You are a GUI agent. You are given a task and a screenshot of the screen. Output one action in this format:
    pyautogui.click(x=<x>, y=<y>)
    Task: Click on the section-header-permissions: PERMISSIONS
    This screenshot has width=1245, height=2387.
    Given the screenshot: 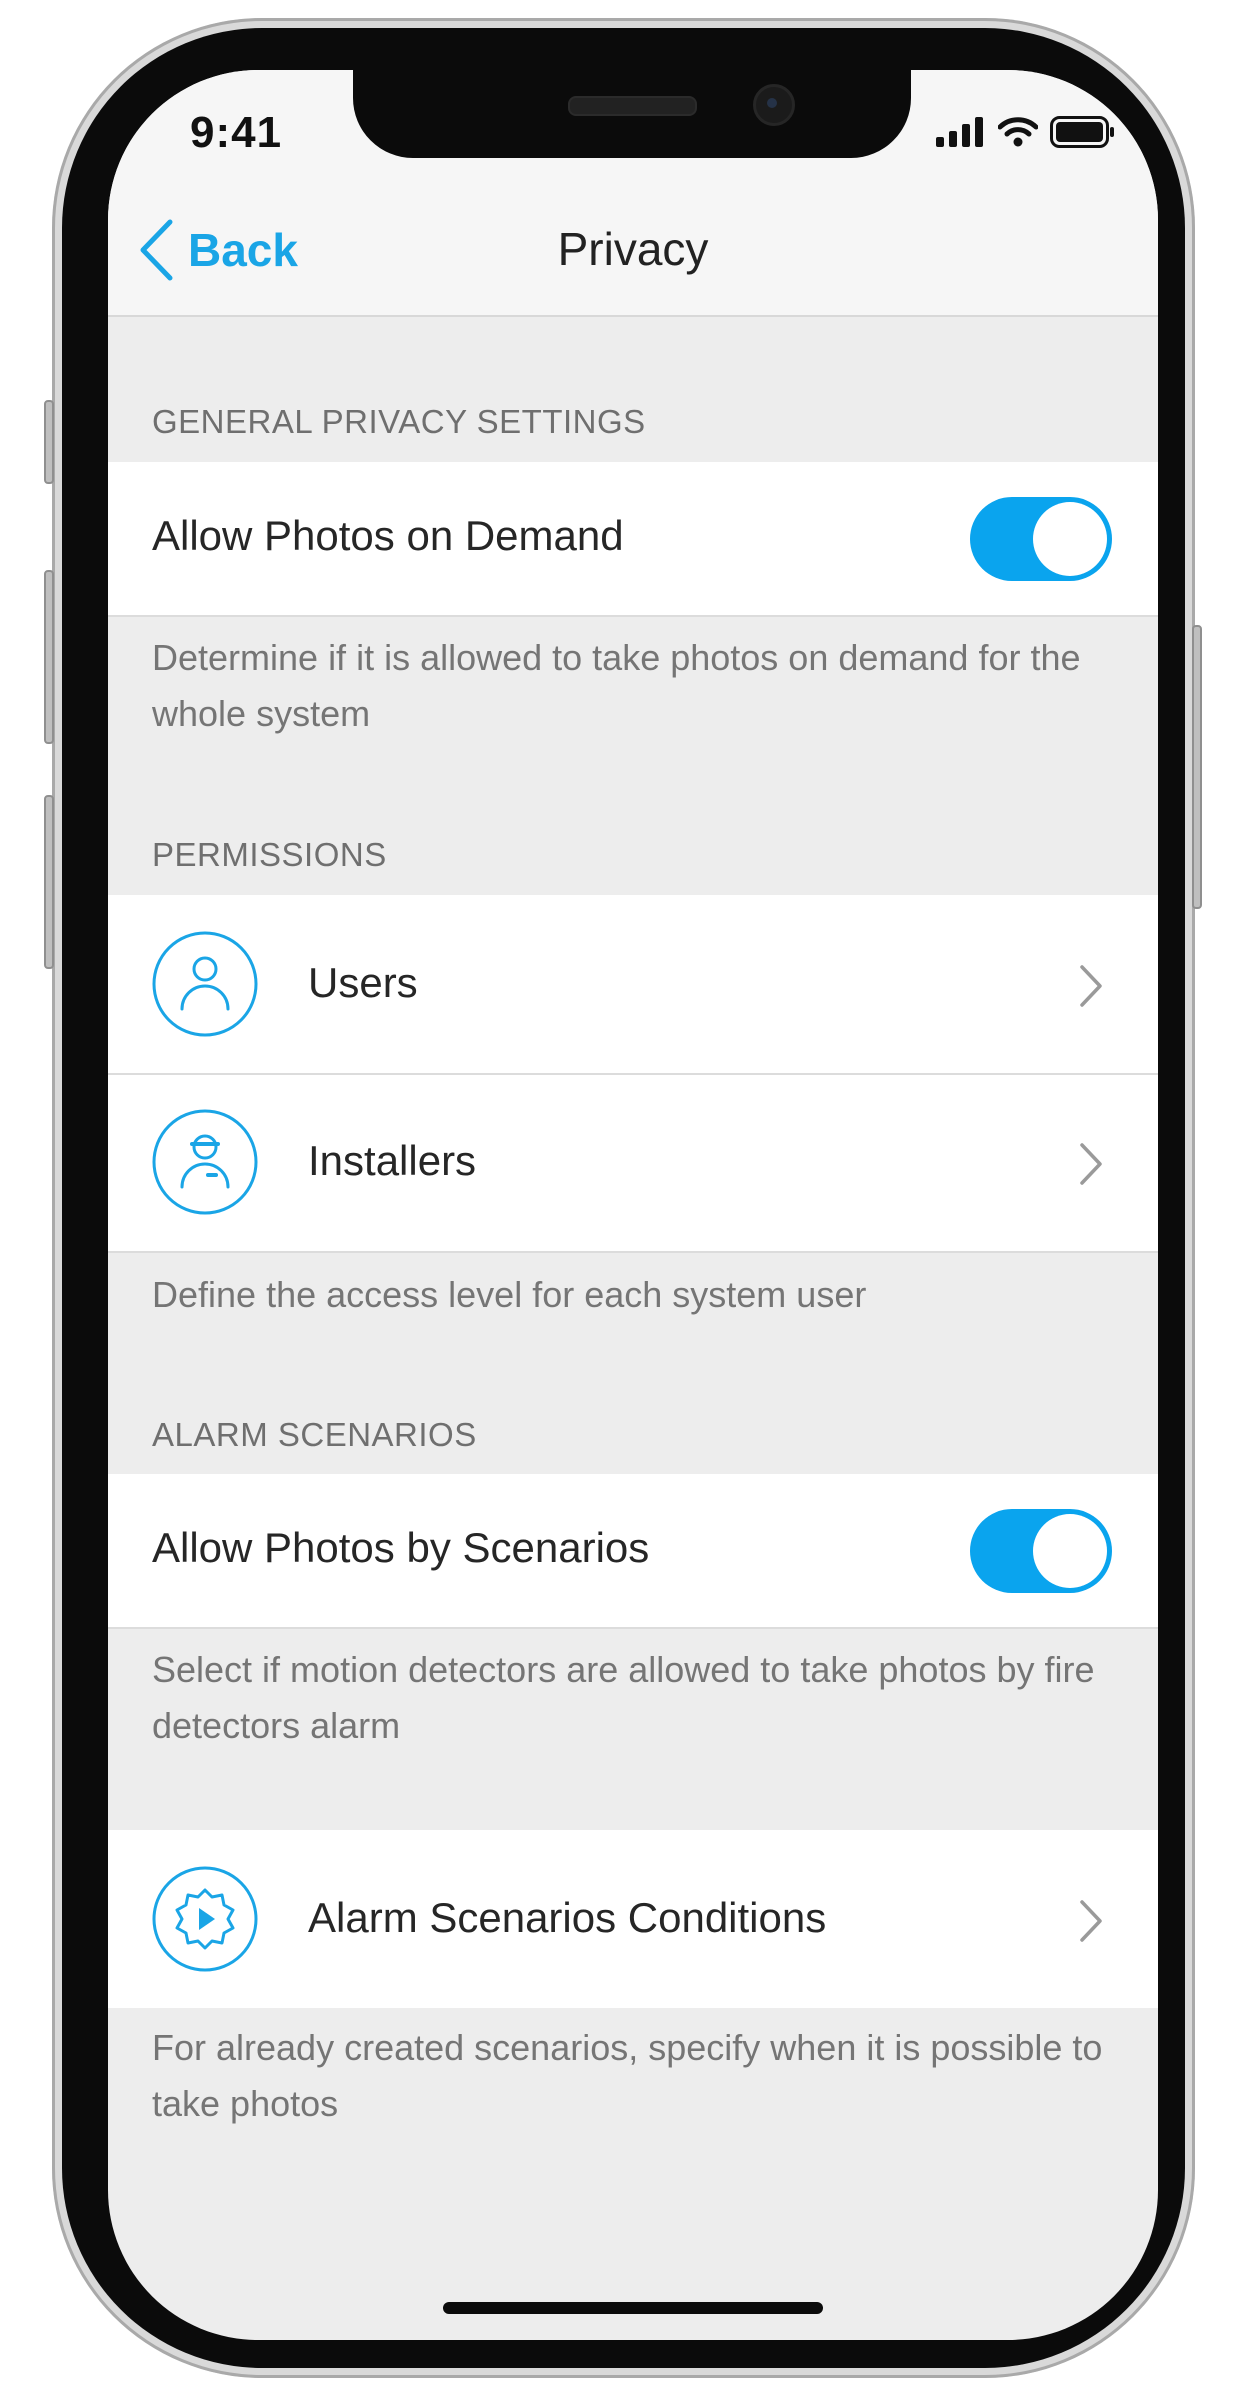 What is the action you would take?
    pyautogui.click(x=269, y=854)
    